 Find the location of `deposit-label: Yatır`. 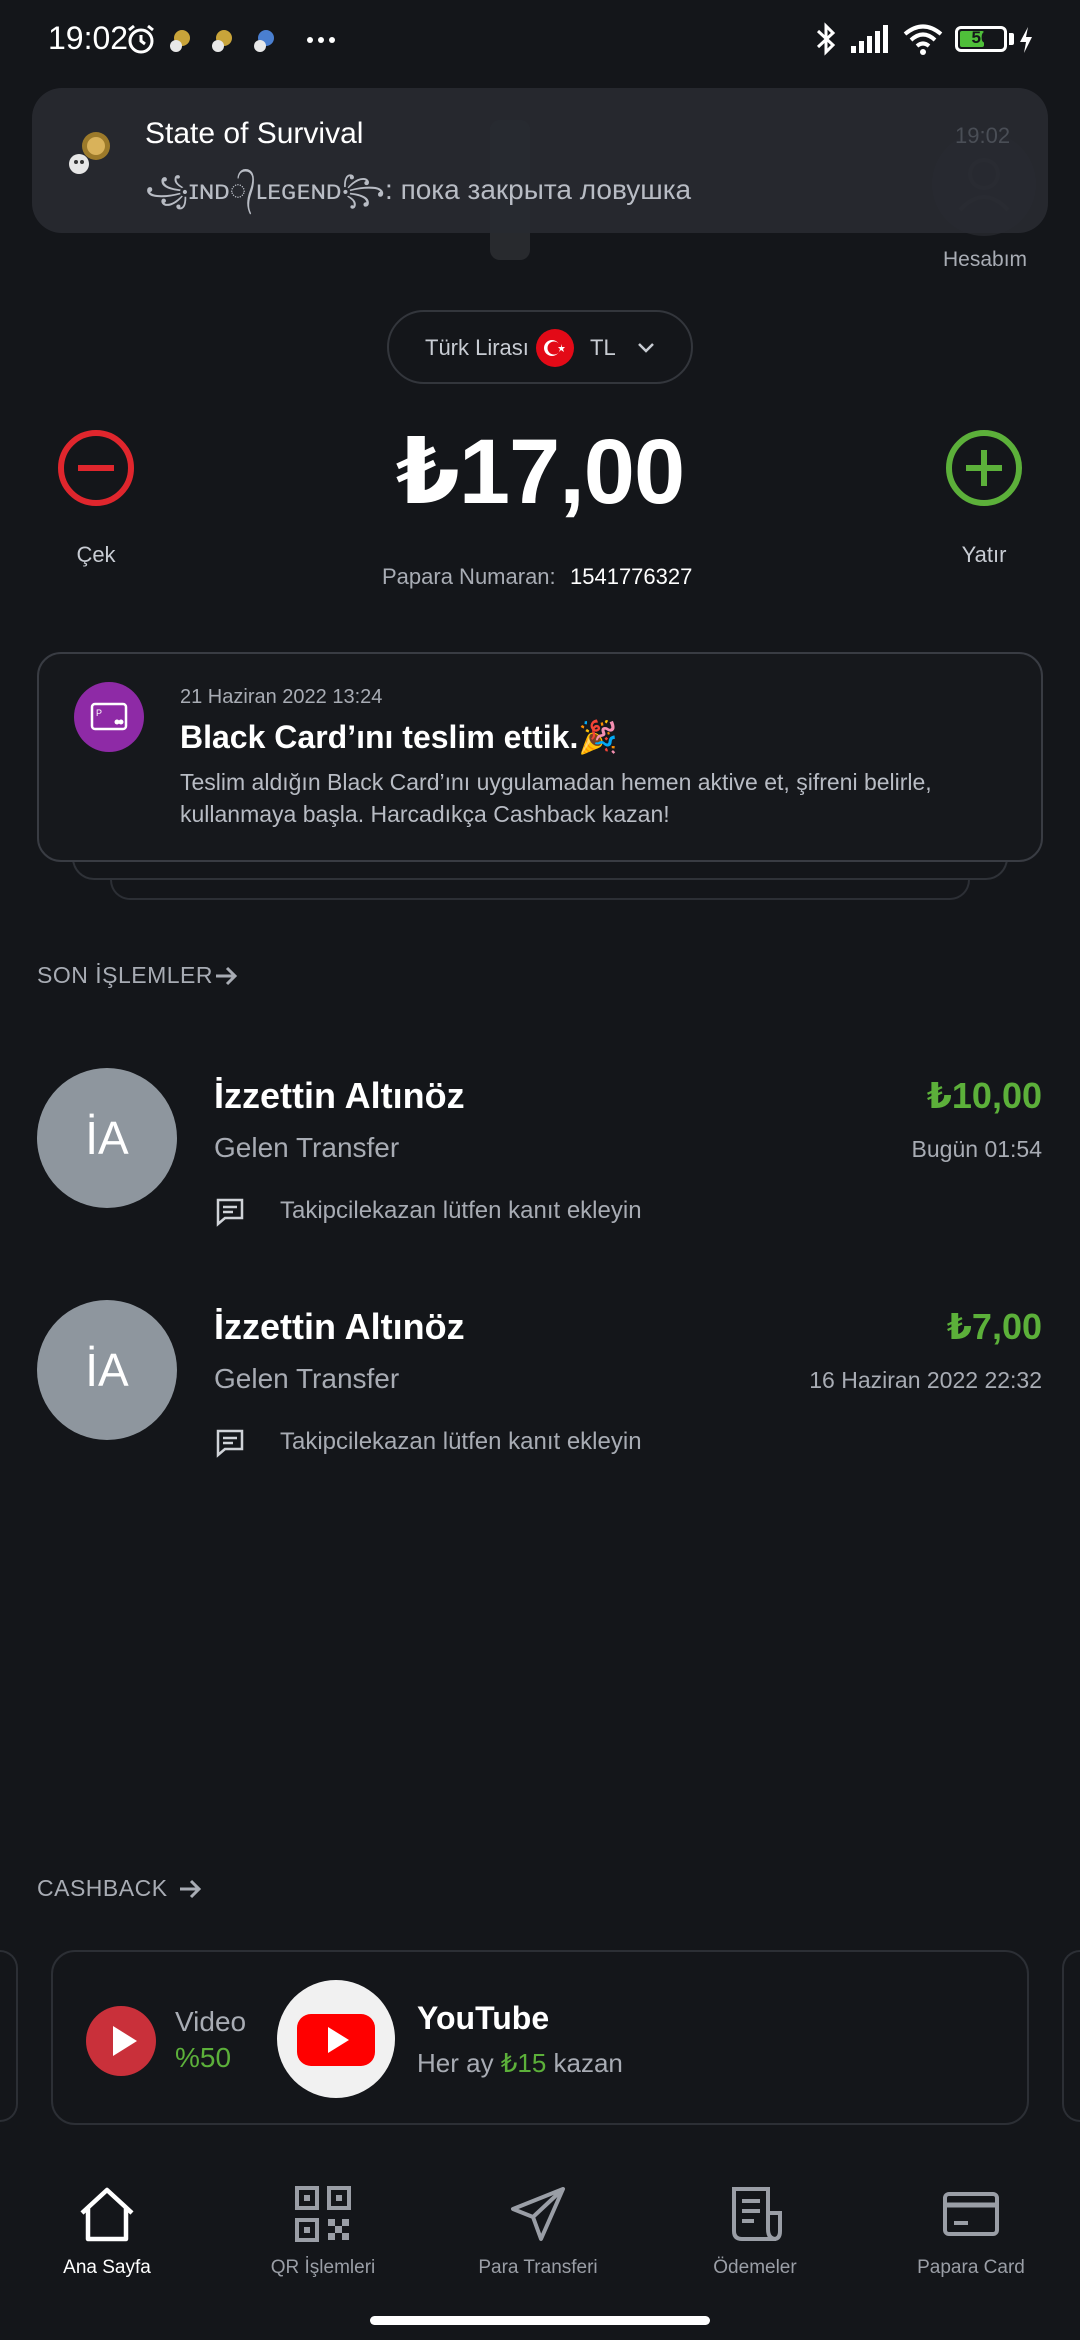

deposit-label: Yatır is located at coordinates (984, 555).